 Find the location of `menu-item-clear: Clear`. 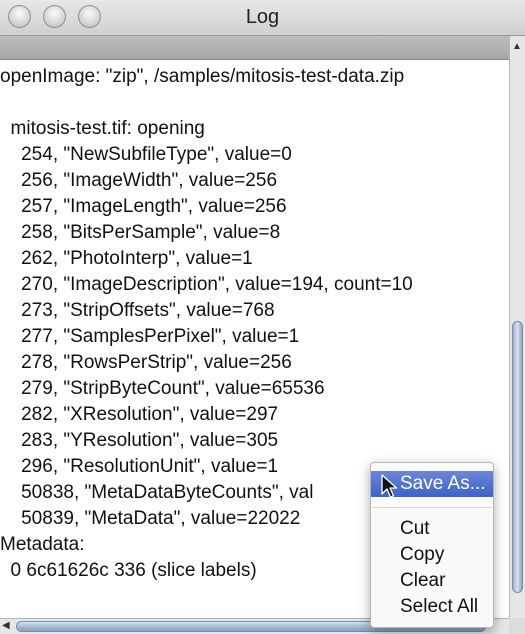

menu-item-clear: Clear is located at coordinates (432, 581).